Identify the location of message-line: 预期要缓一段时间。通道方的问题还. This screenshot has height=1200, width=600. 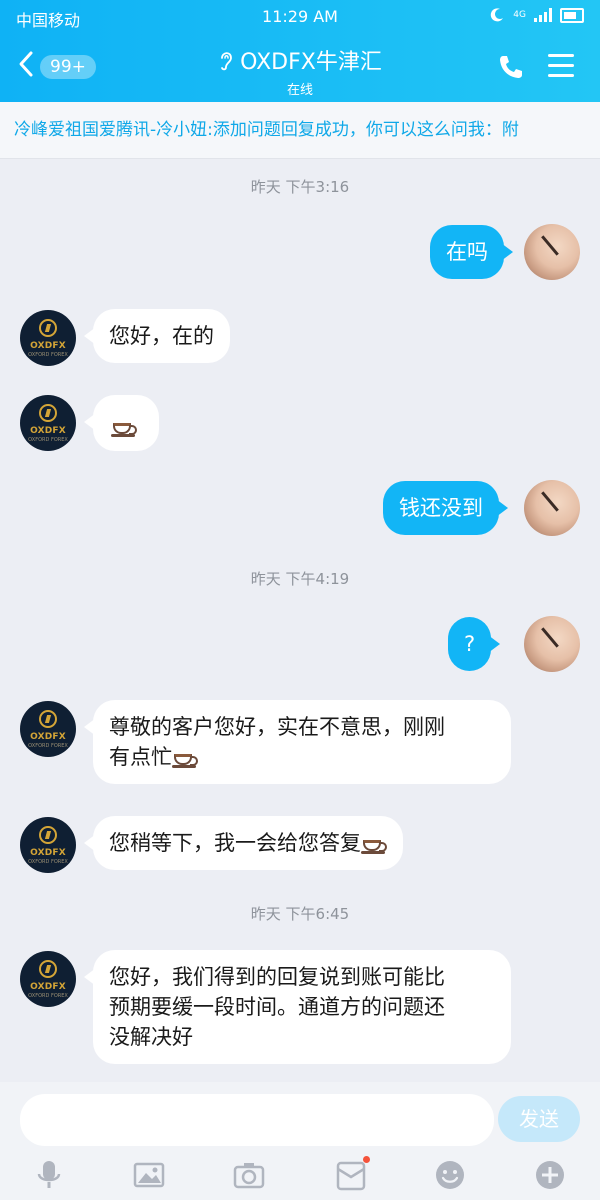
(277, 1007).